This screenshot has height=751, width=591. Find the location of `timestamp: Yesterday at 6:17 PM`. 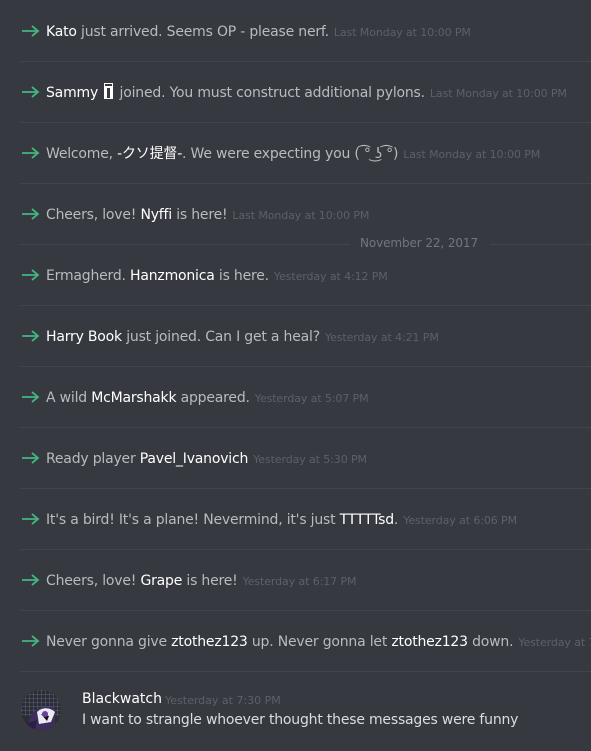

timestamp: Yesterday at 6:17 PM is located at coordinates (299, 581).